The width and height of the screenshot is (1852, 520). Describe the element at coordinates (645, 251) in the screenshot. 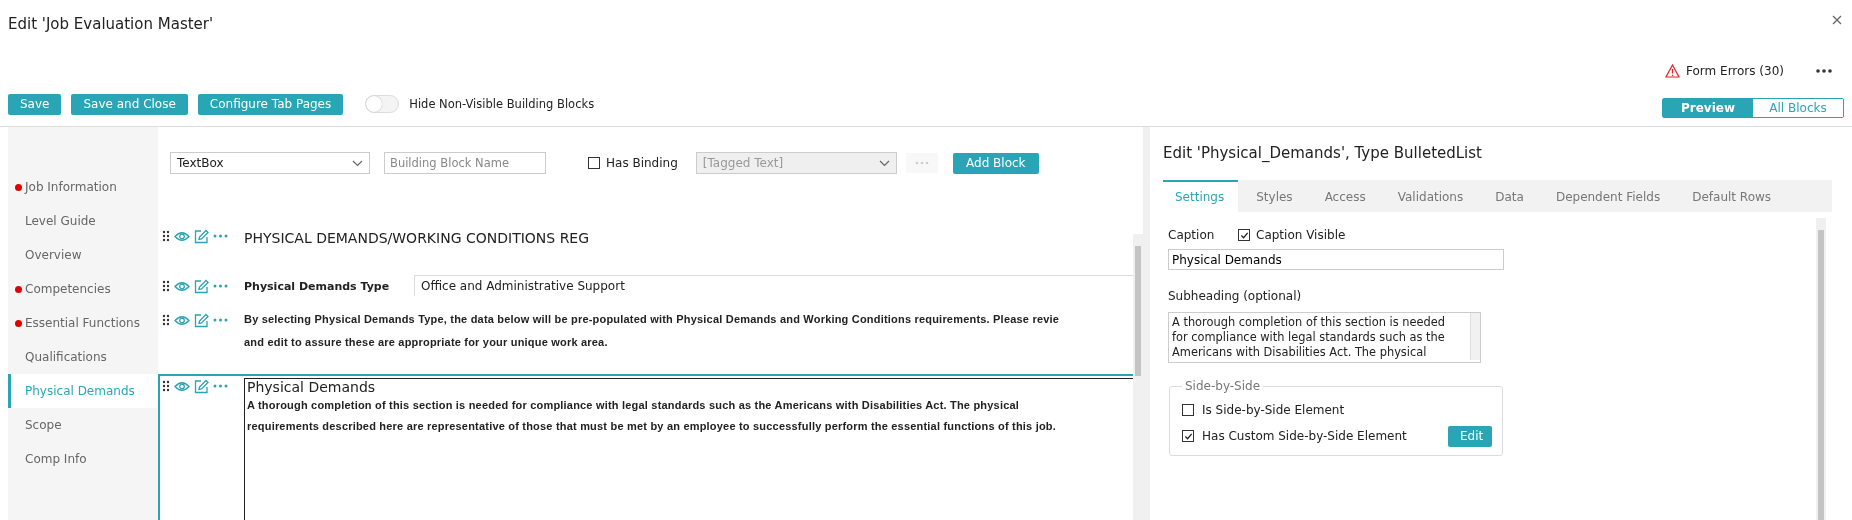

I see `building-block: PHYSICAL DEMANDS/WORKING CONDITIONS REG` at that location.